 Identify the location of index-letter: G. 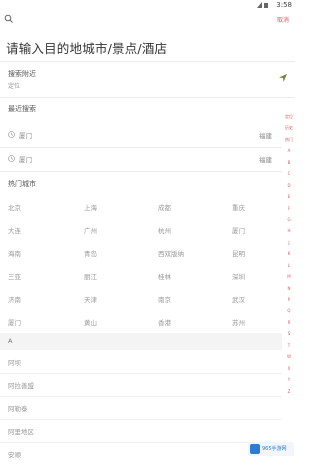
(289, 219).